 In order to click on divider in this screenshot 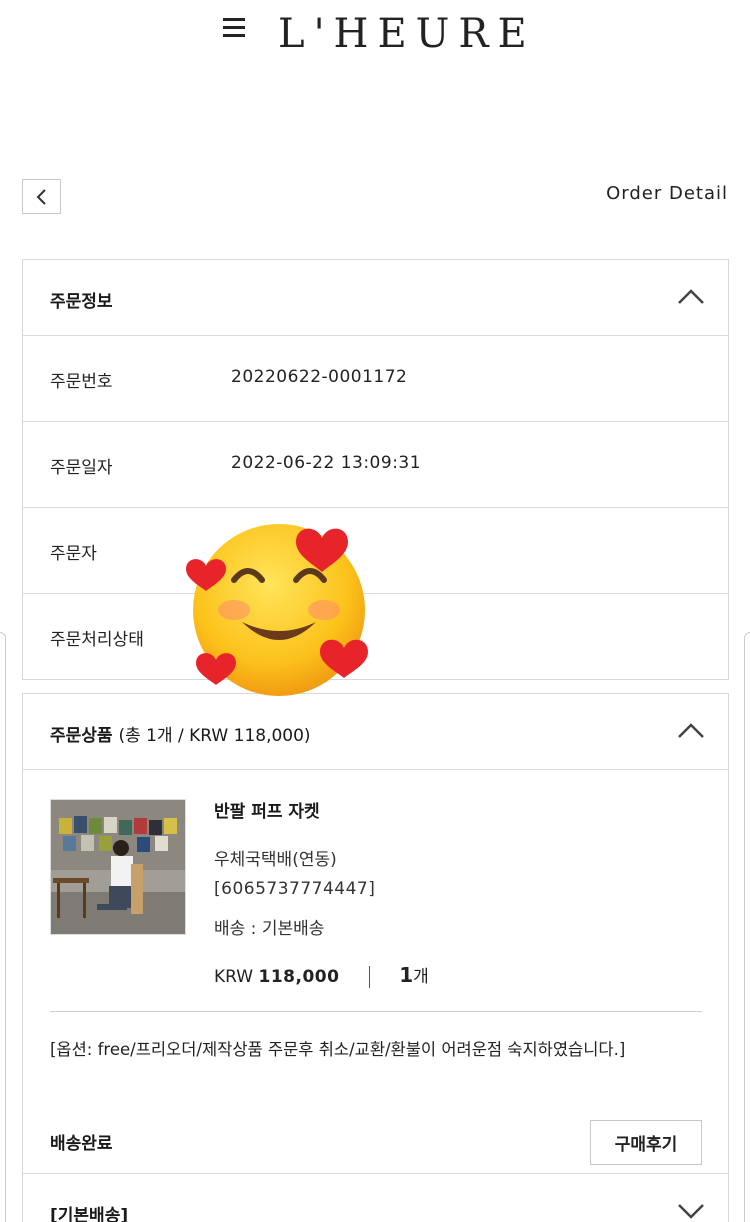, I will do `click(376, 1011)`.